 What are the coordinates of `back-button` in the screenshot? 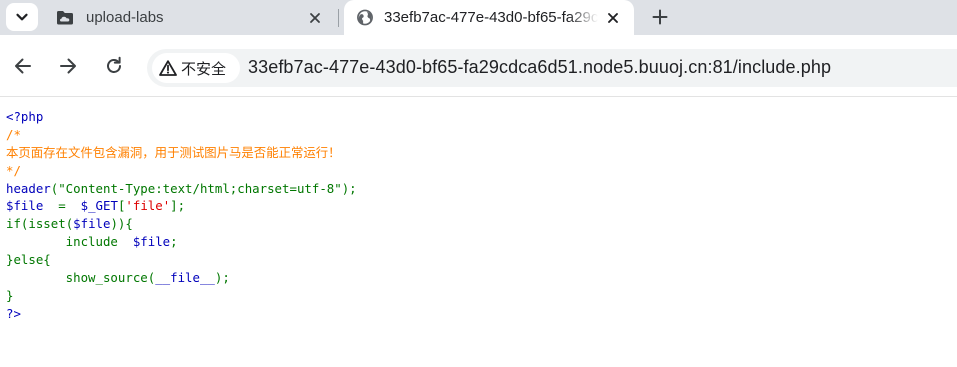 It's located at (23, 66).